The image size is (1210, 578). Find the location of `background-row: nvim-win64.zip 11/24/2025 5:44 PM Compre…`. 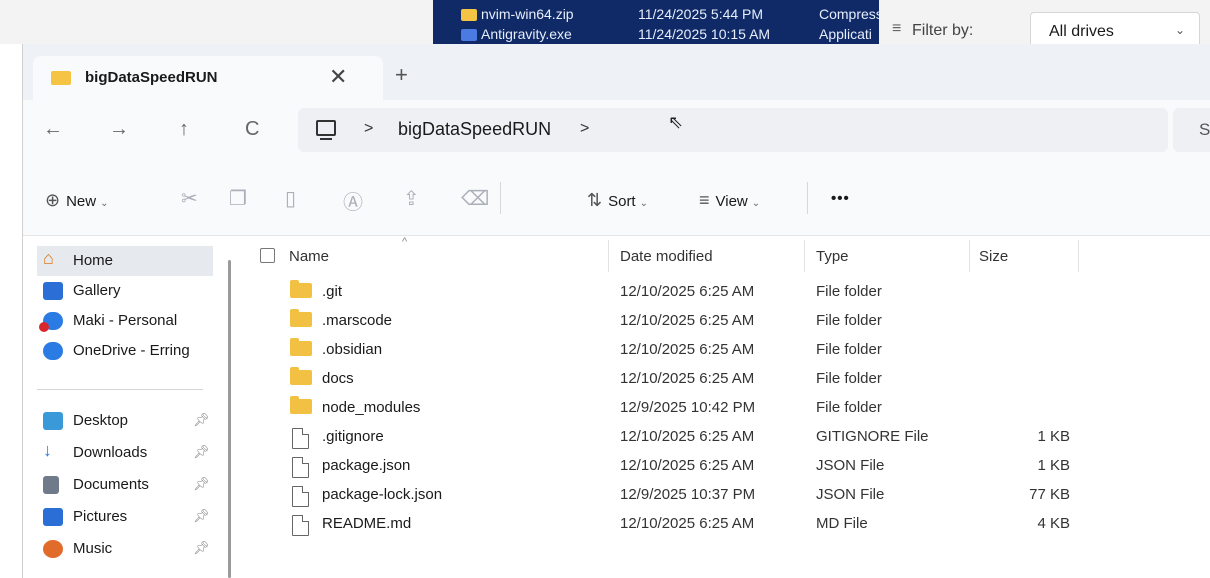

background-row: nvim-win64.zip 11/24/2025 5:44 PM Compre… is located at coordinates (656, 15).